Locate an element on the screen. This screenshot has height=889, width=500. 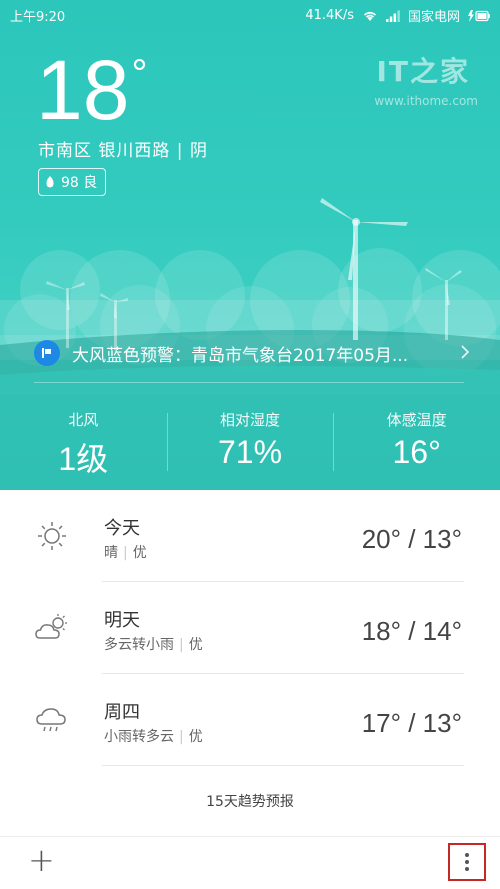
forecast-row-tomorrow: 明天 多云转小雨 | 优 18° / 14° is located at coordinates (250, 628).